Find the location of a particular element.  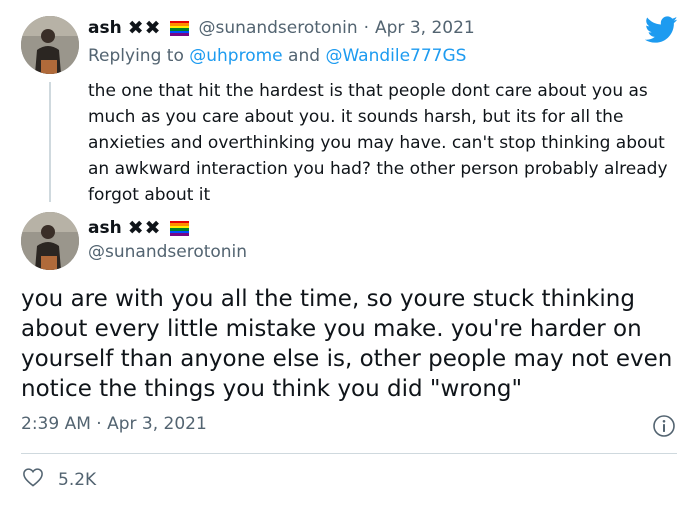

like-count: 5.2K is located at coordinates (77, 479).